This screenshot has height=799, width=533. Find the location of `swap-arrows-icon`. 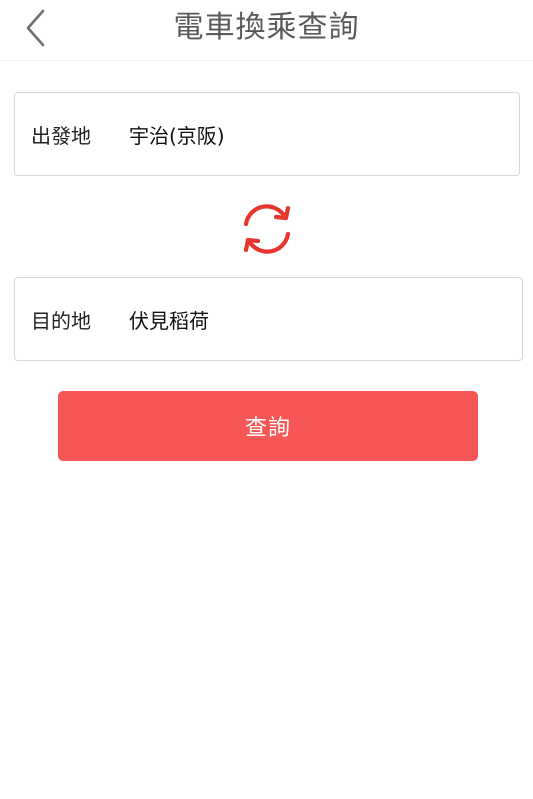

swap-arrows-icon is located at coordinates (267, 229).